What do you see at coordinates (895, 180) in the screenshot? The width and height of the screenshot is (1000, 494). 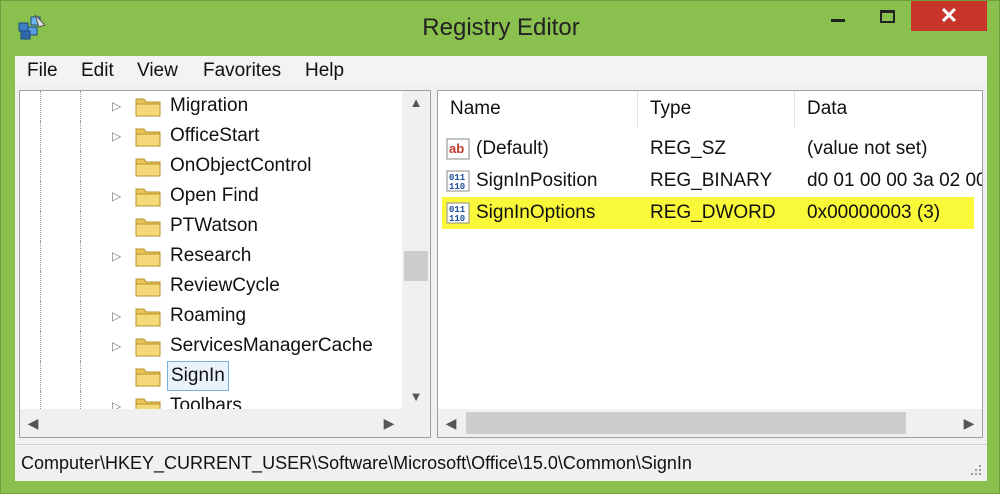 I see `value-data: d0 01 00 00 3a 02 00` at bounding box center [895, 180].